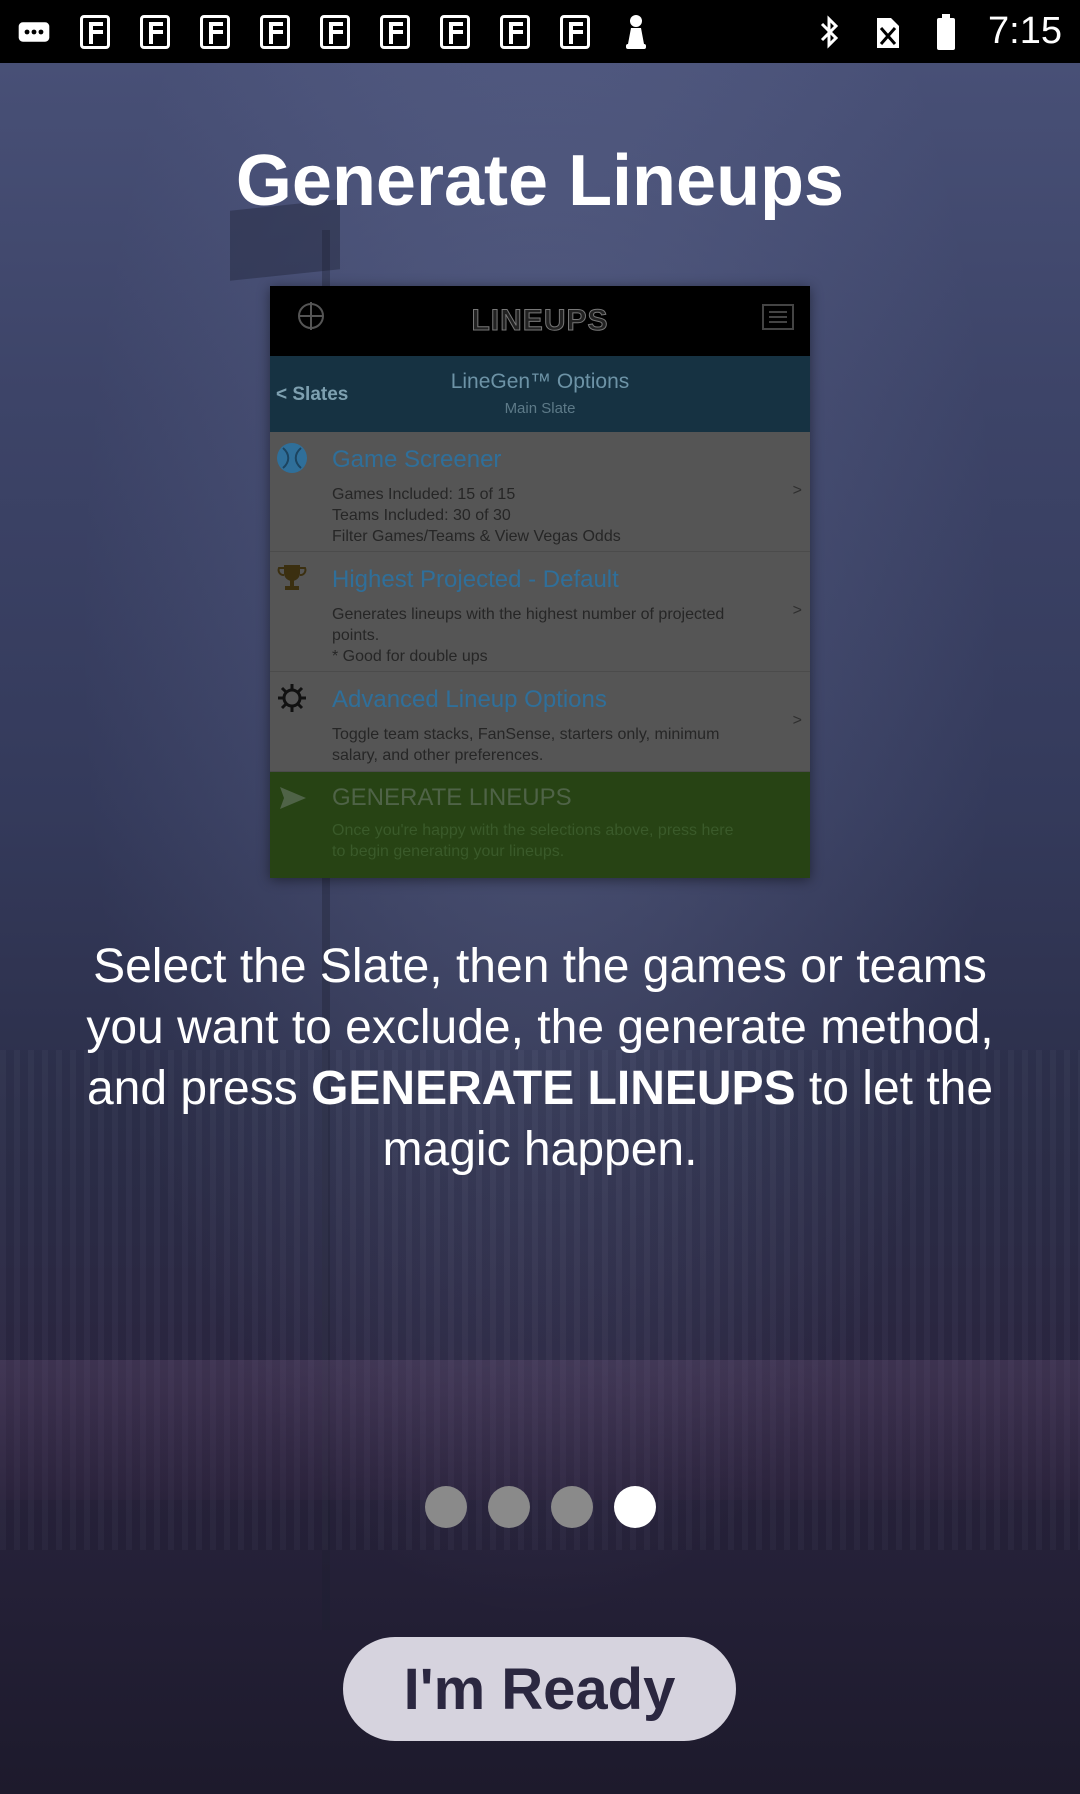  What do you see at coordinates (778, 317) in the screenshot?
I see `preview-menu-icon` at bounding box center [778, 317].